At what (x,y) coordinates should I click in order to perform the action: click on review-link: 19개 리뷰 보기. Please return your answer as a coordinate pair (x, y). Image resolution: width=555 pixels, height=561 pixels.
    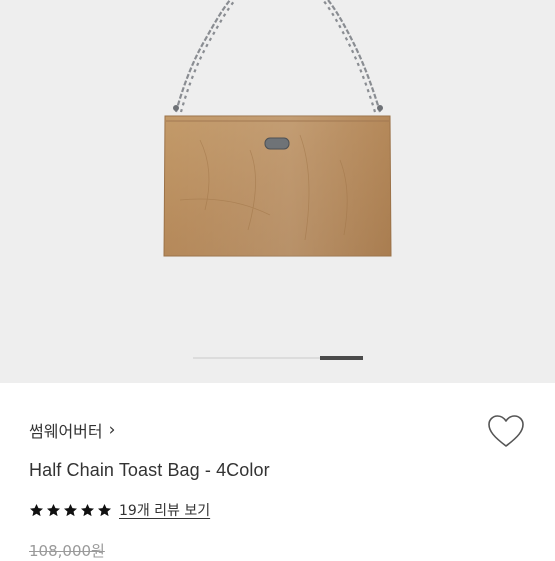
    Looking at the image, I should click on (164, 510).